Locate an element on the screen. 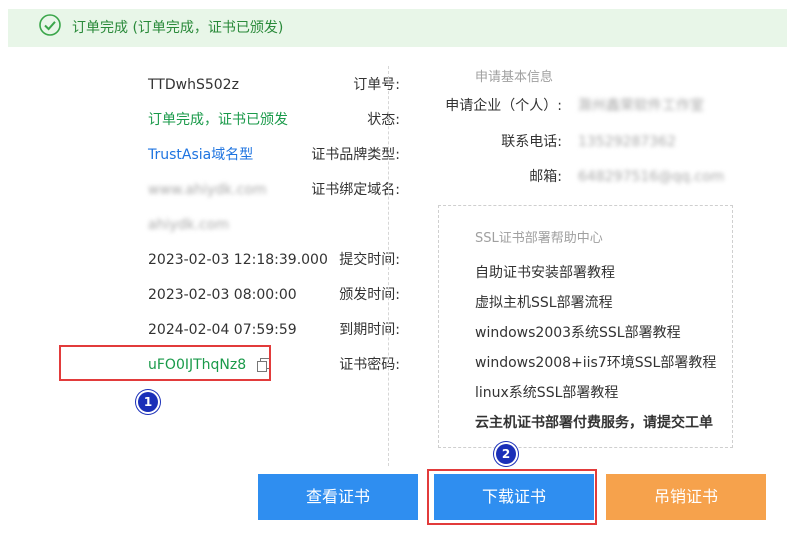 The height and width of the screenshot is (535, 788). company-row: 申请企业（个人）: 滁州鑫荣软件工作室 is located at coordinates (394, 106).